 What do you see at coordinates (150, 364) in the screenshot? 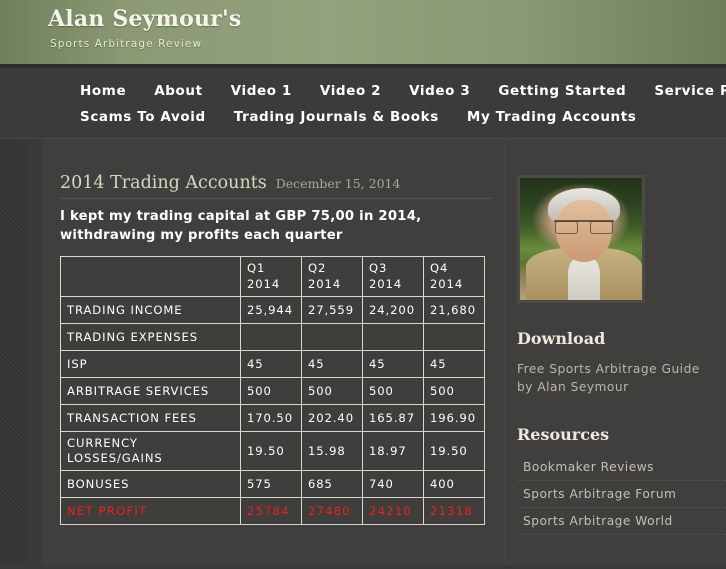
I see `row-label: ISP` at bounding box center [150, 364].